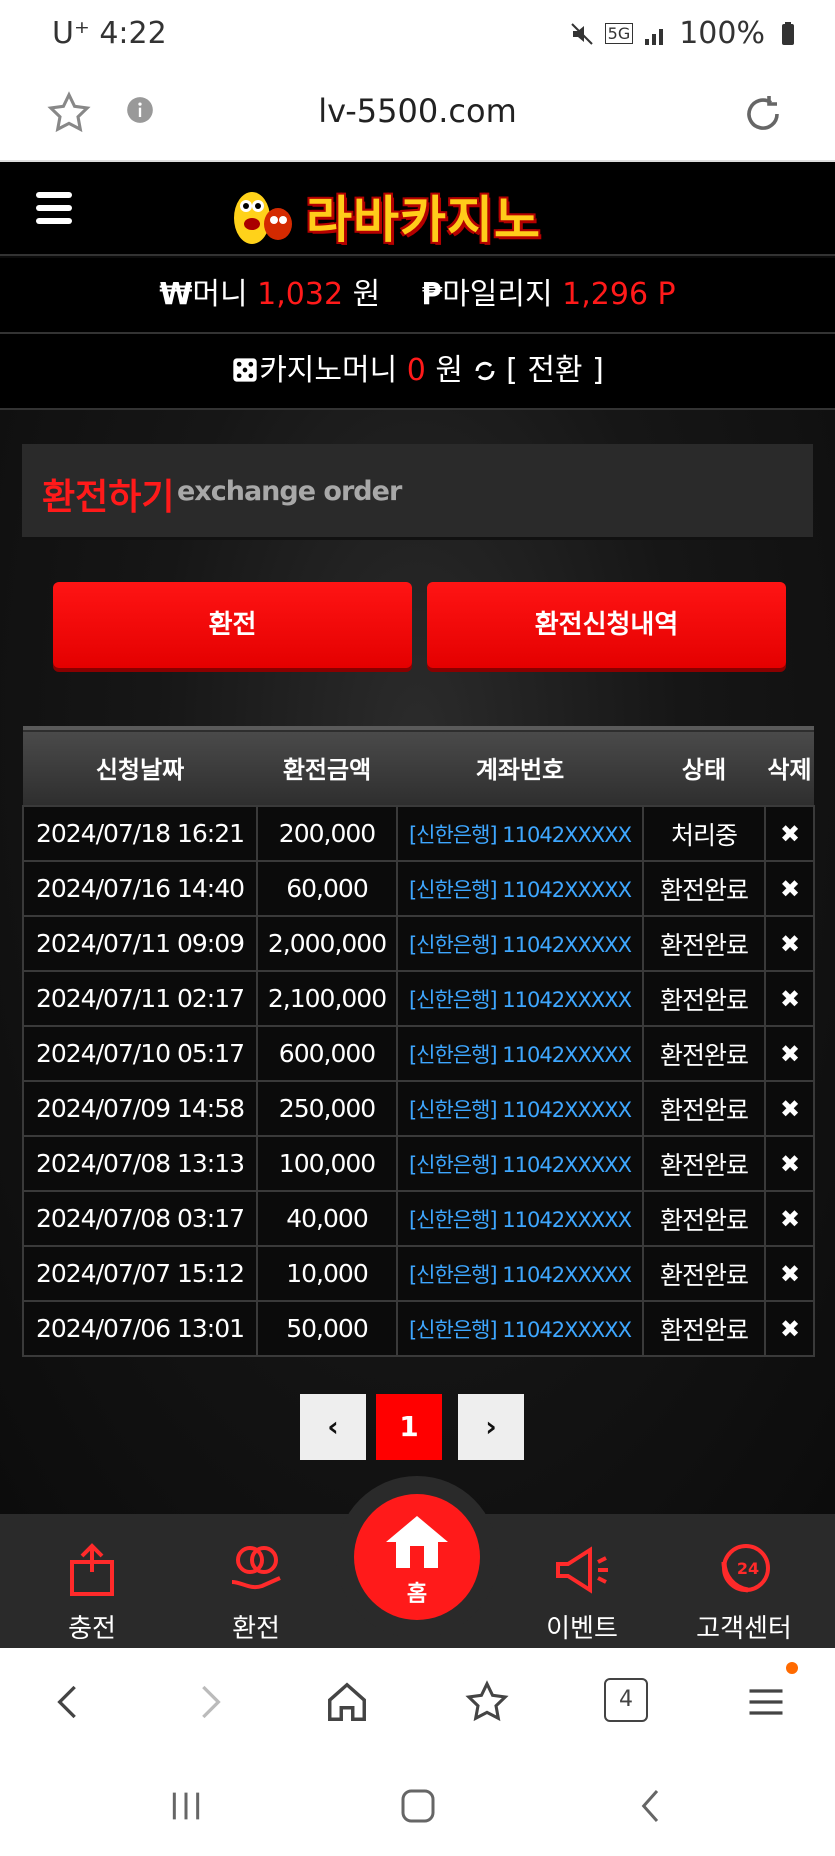  What do you see at coordinates (449, 370) in the screenshot?
I see `casino-money-unit: 원` at bounding box center [449, 370].